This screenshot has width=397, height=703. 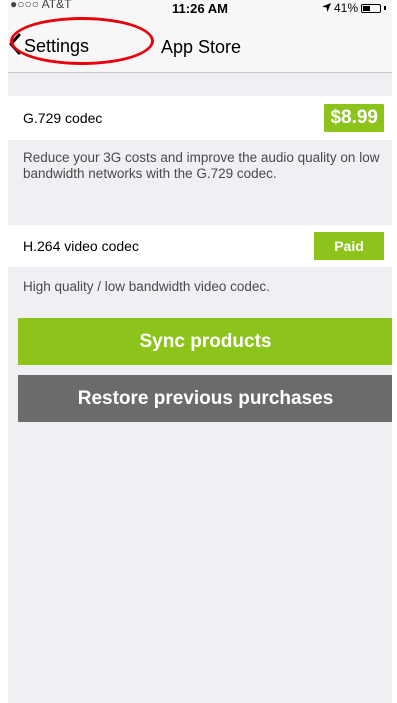 I want to click on status-right: 41%, so click(x=353, y=8).